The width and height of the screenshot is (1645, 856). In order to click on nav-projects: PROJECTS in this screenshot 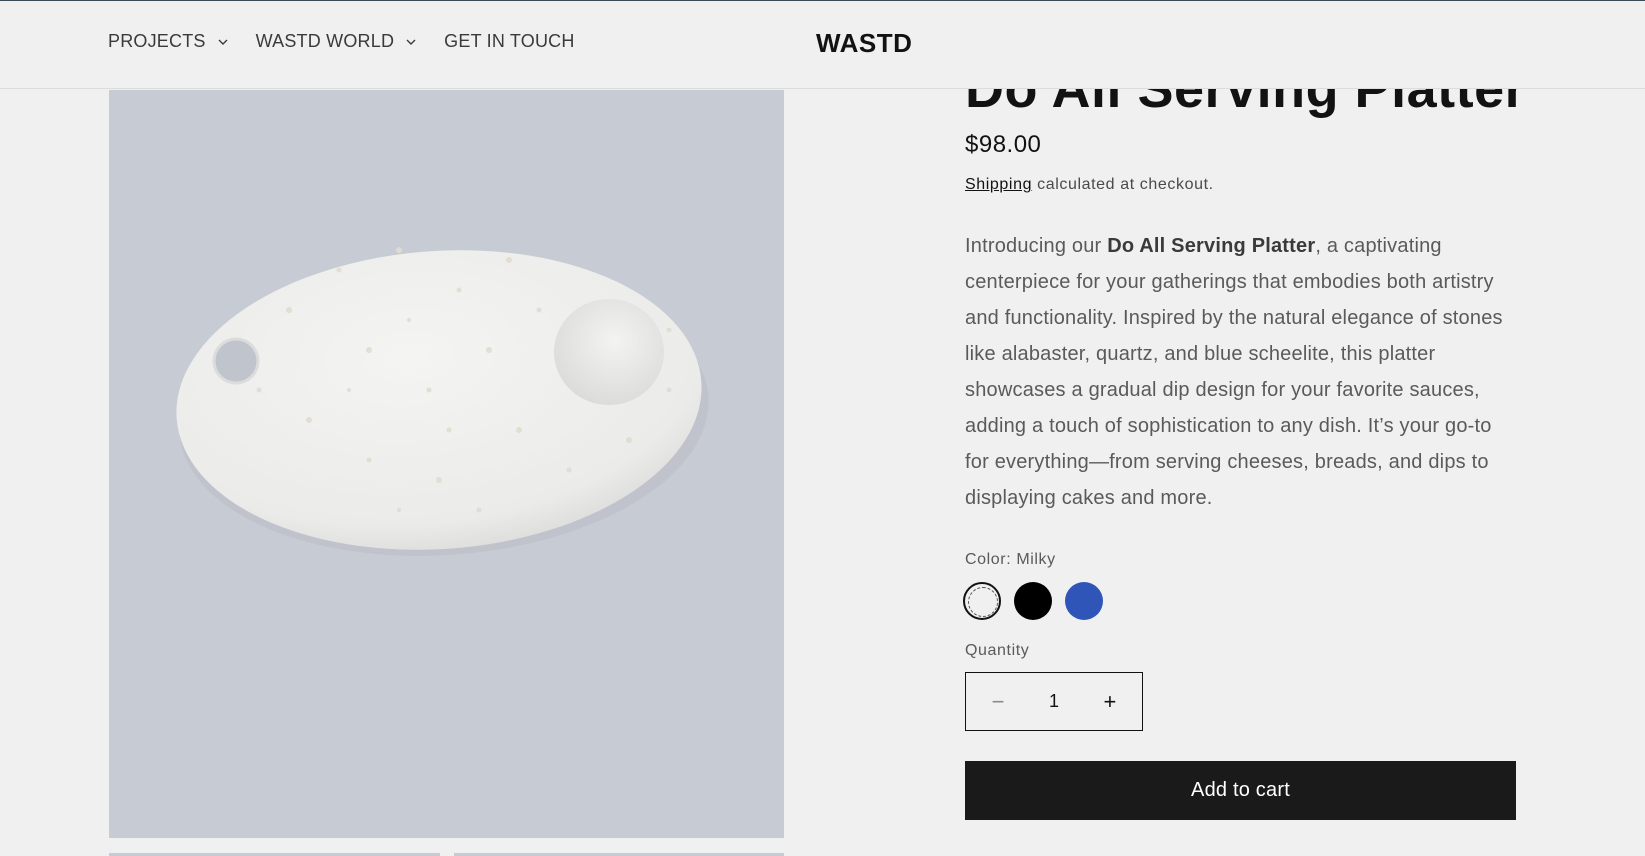, I will do `click(168, 41)`.